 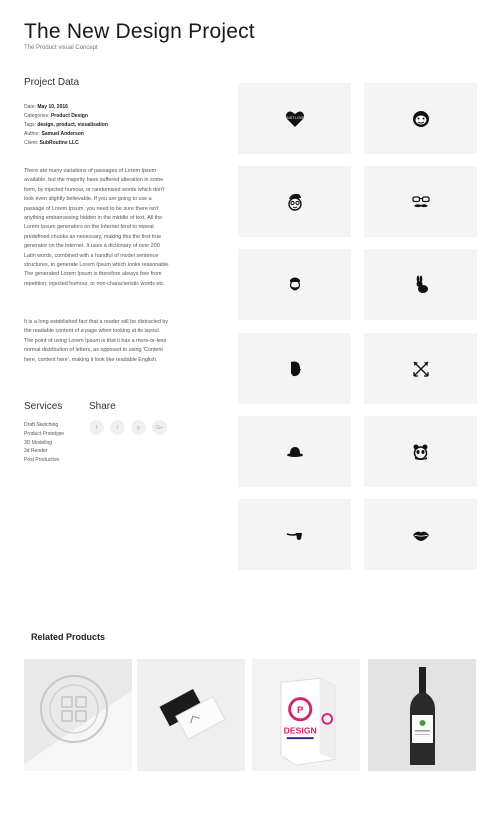 I want to click on wine-bottle-mockup-image, so click(x=422, y=715).